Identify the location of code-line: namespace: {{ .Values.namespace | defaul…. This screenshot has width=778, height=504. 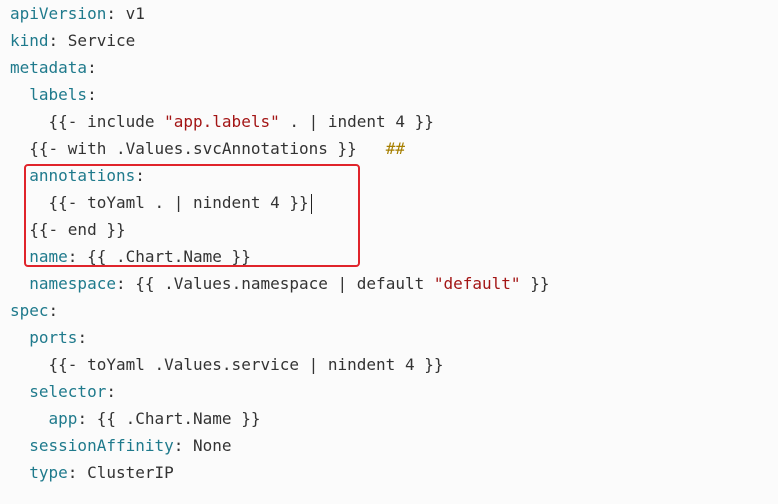
(289, 283).